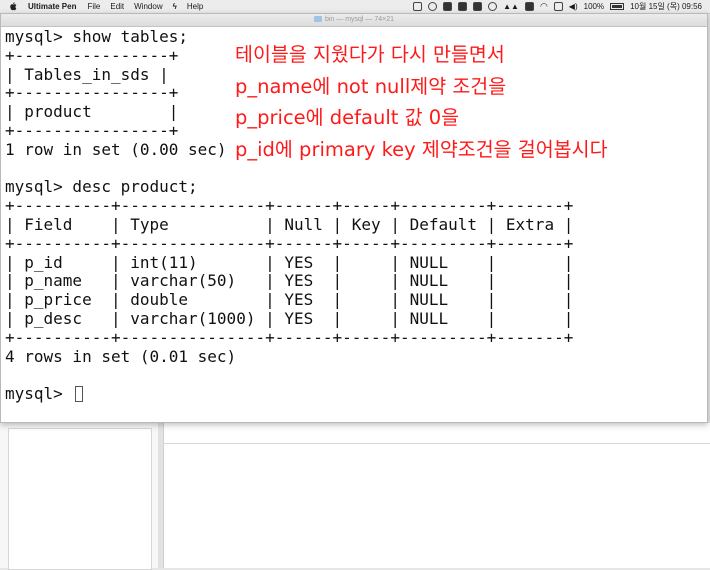  What do you see at coordinates (289, 262) in the screenshot?
I see `terminal-line: | p_id | int(11) | YES | | NULL | |` at bounding box center [289, 262].